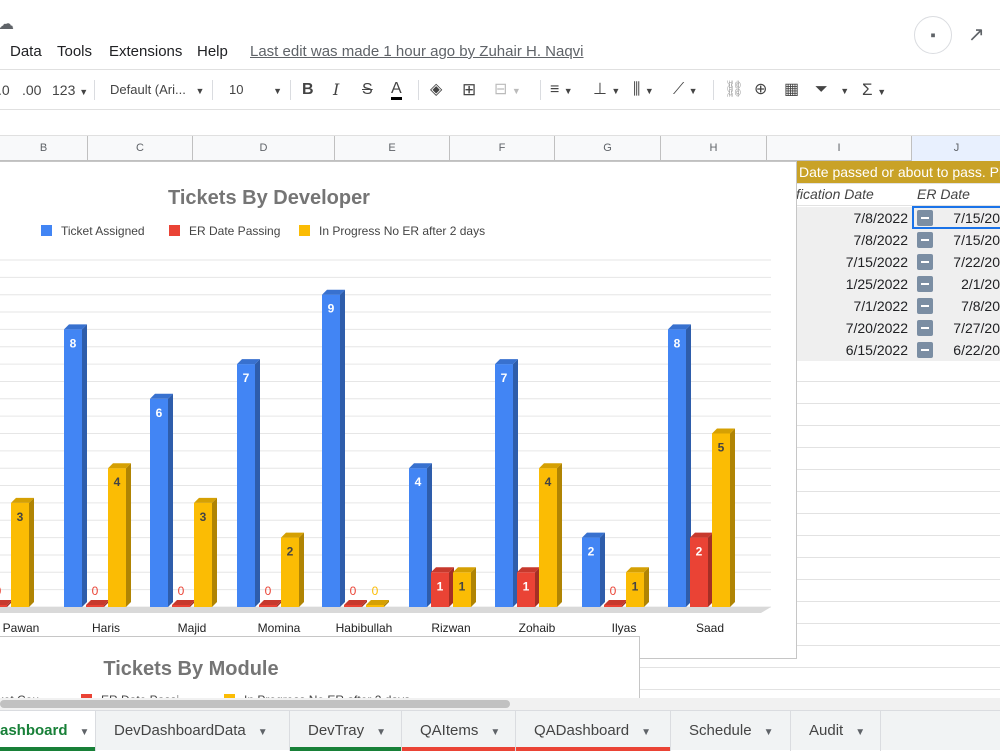  What do you see at coordinates (877, 284) in the screenshot?
I see `notification-date-cell: 1/25/2022` at bounding box center [877, 284].